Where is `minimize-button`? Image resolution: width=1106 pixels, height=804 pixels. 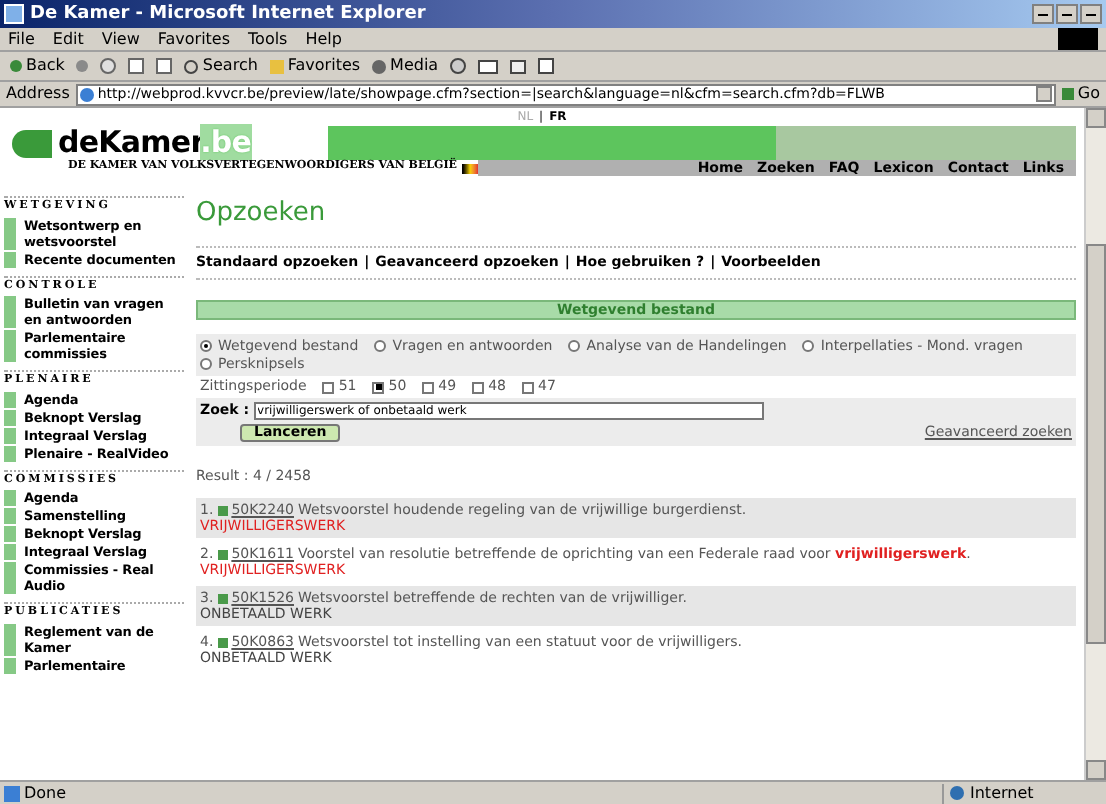 minimize-button is located at coordinates (1043, 14).